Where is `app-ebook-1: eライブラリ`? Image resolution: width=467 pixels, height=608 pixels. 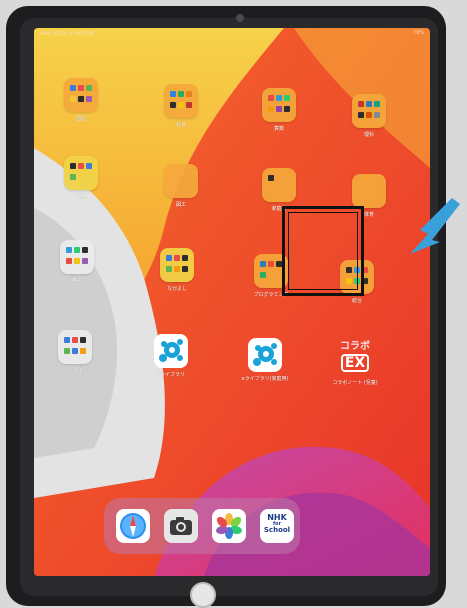 app-ebook-1: eライブラリ is located at coordinates (171, 356).